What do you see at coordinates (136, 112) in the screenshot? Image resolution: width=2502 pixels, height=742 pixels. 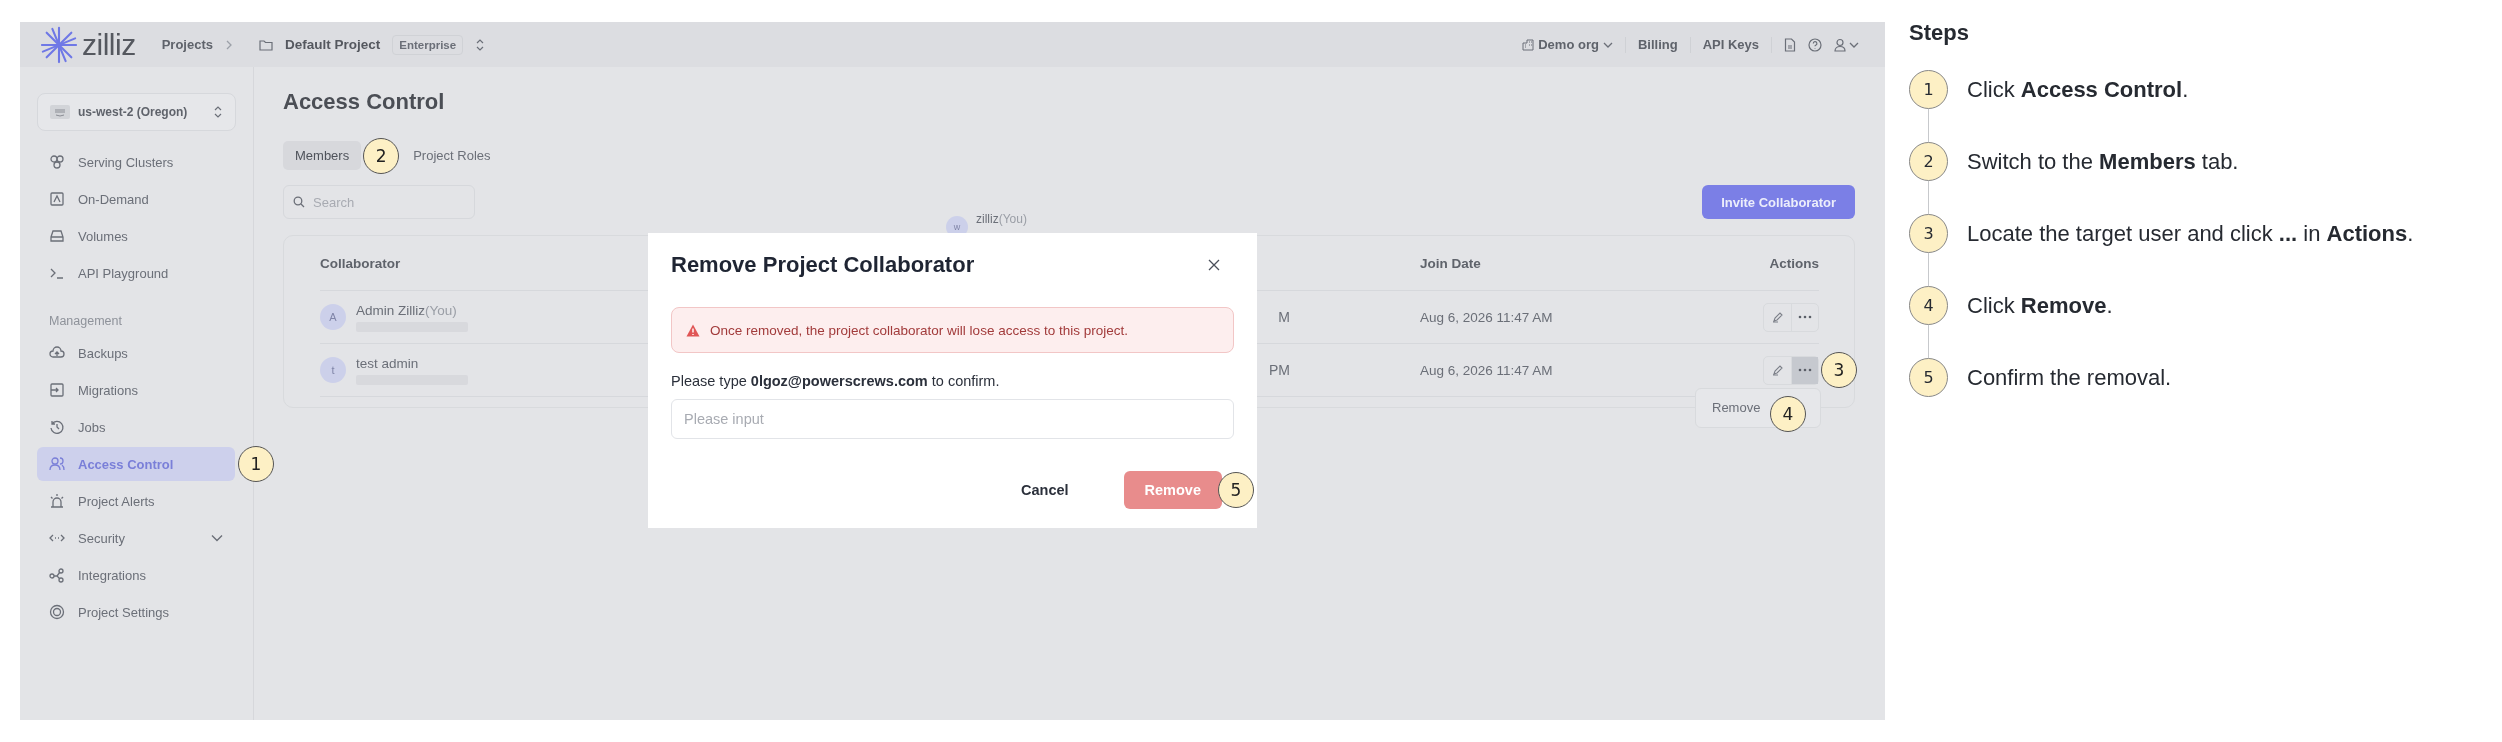 I see `region-selector: us-west-2 (Oregon)` at bounding box center [136, 112].